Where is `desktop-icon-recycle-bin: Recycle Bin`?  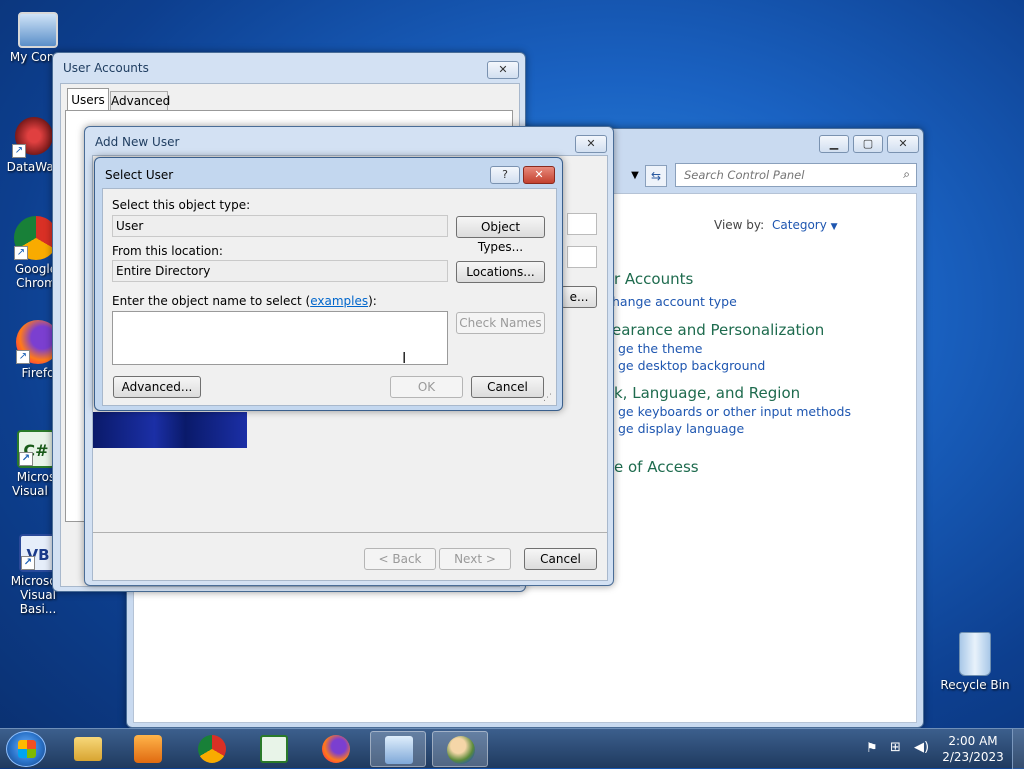
desktop-icon-recycle-bin: Recycle Bin is located at coordinates (975, 662).